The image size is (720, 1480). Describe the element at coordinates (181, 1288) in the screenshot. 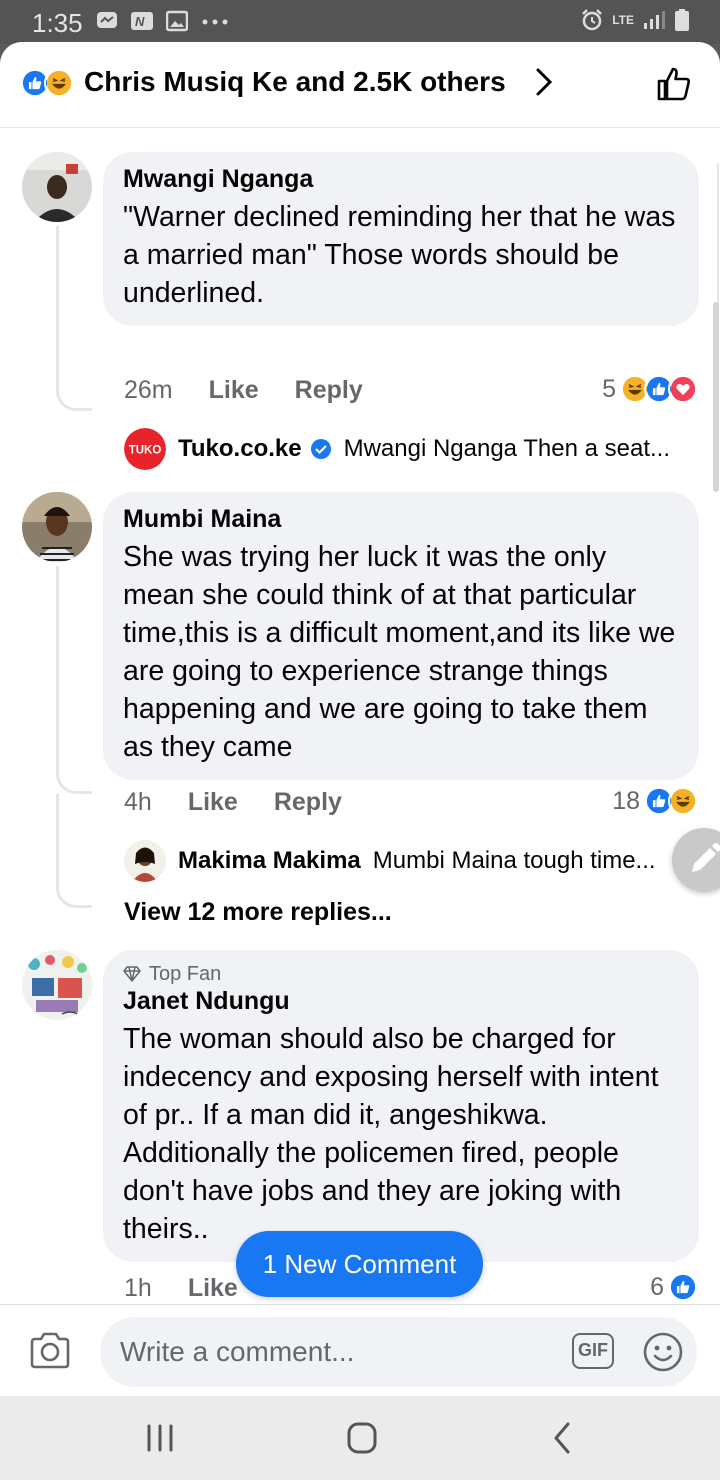

I see `comment-actions: 1h Like` at that location.